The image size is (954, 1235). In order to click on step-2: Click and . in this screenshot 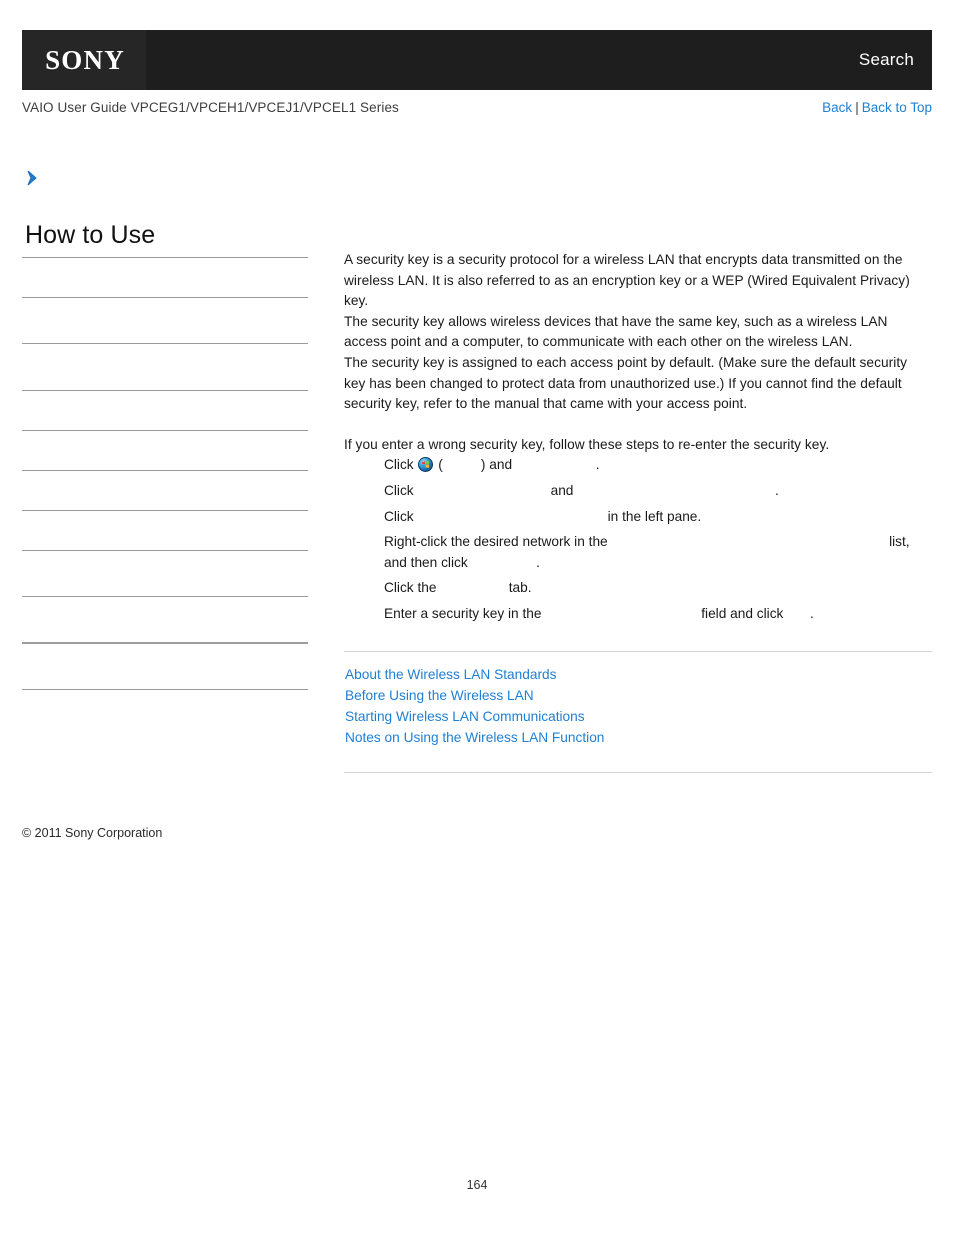, I will do `click(658, 491)`.